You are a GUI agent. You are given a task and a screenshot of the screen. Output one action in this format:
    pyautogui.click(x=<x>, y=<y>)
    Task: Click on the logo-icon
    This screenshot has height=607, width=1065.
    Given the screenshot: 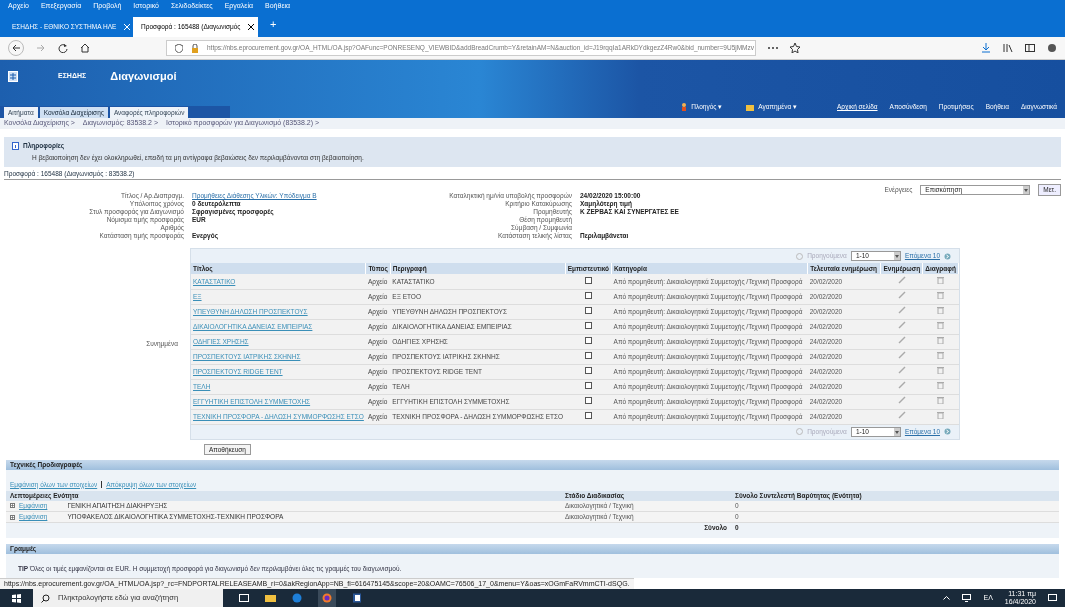 What is the action you would take?
    pyautogui.click(x=13, y=76)
    